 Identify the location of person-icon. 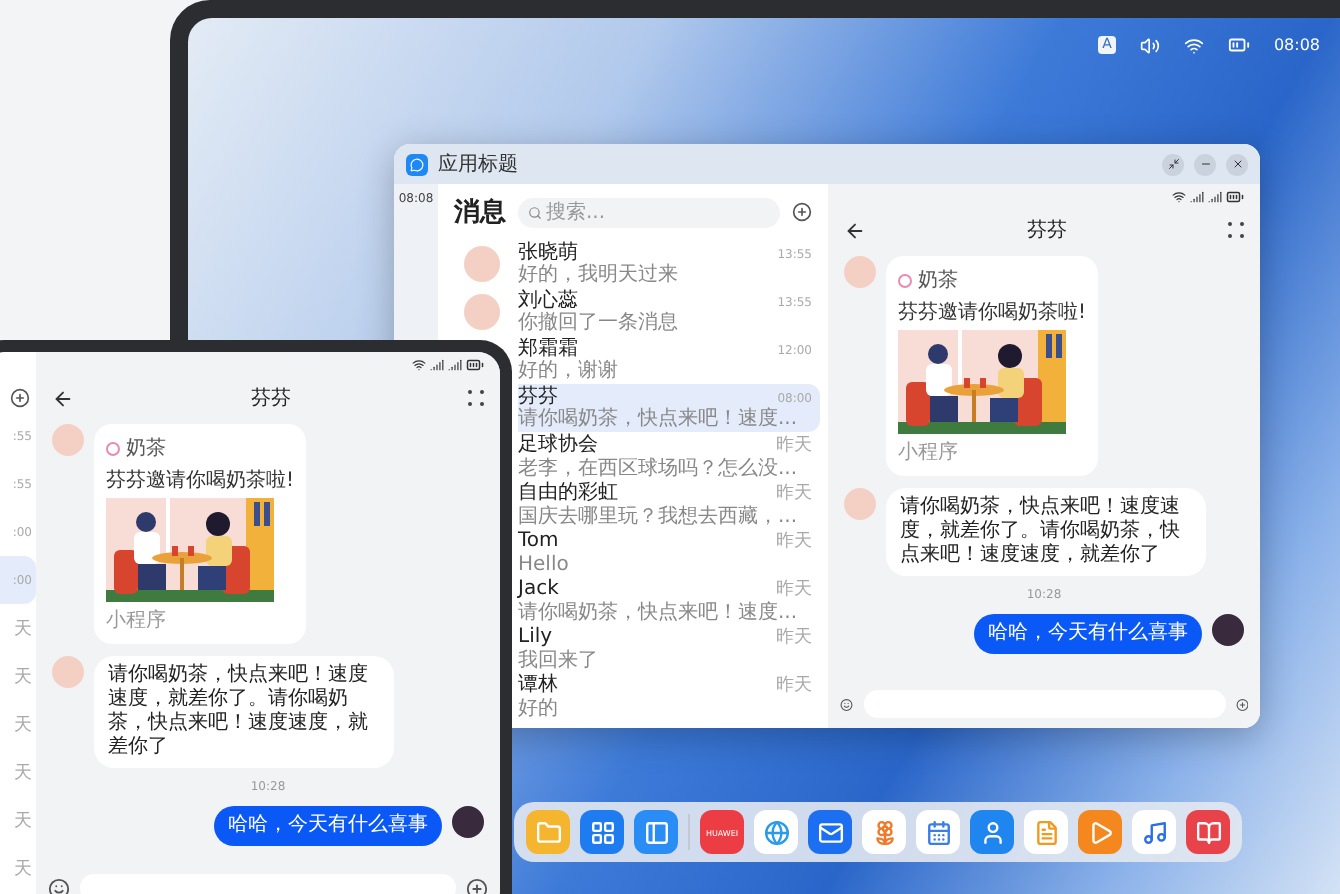
(992, 832).